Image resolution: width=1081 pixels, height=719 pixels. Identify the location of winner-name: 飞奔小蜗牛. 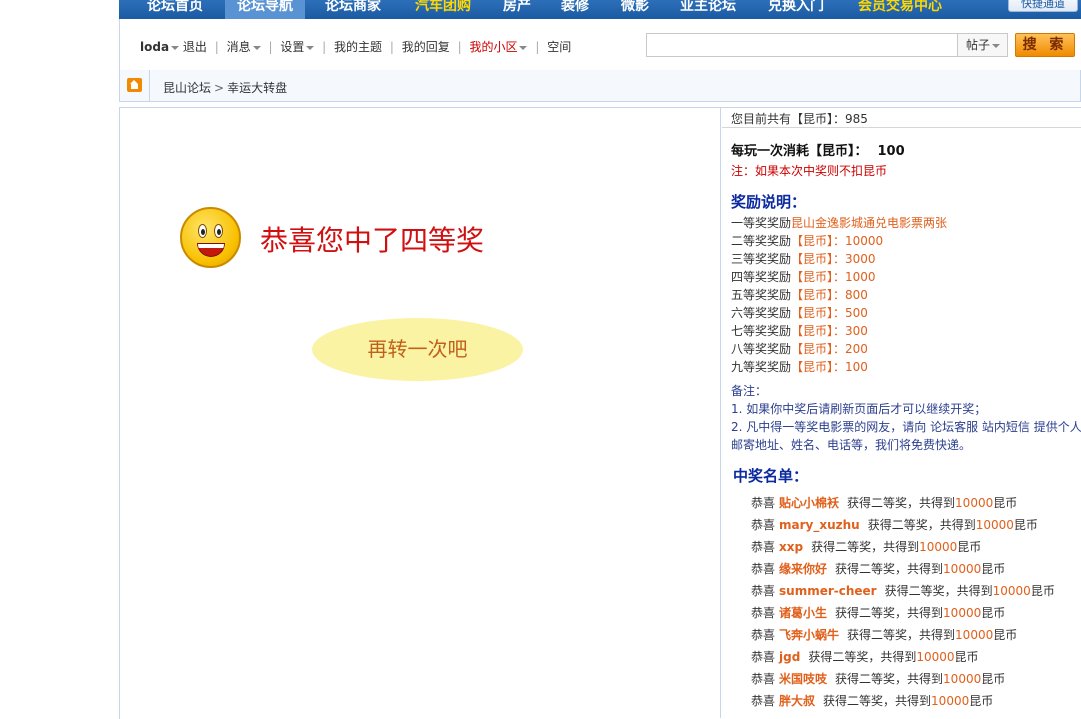
(809, 635).